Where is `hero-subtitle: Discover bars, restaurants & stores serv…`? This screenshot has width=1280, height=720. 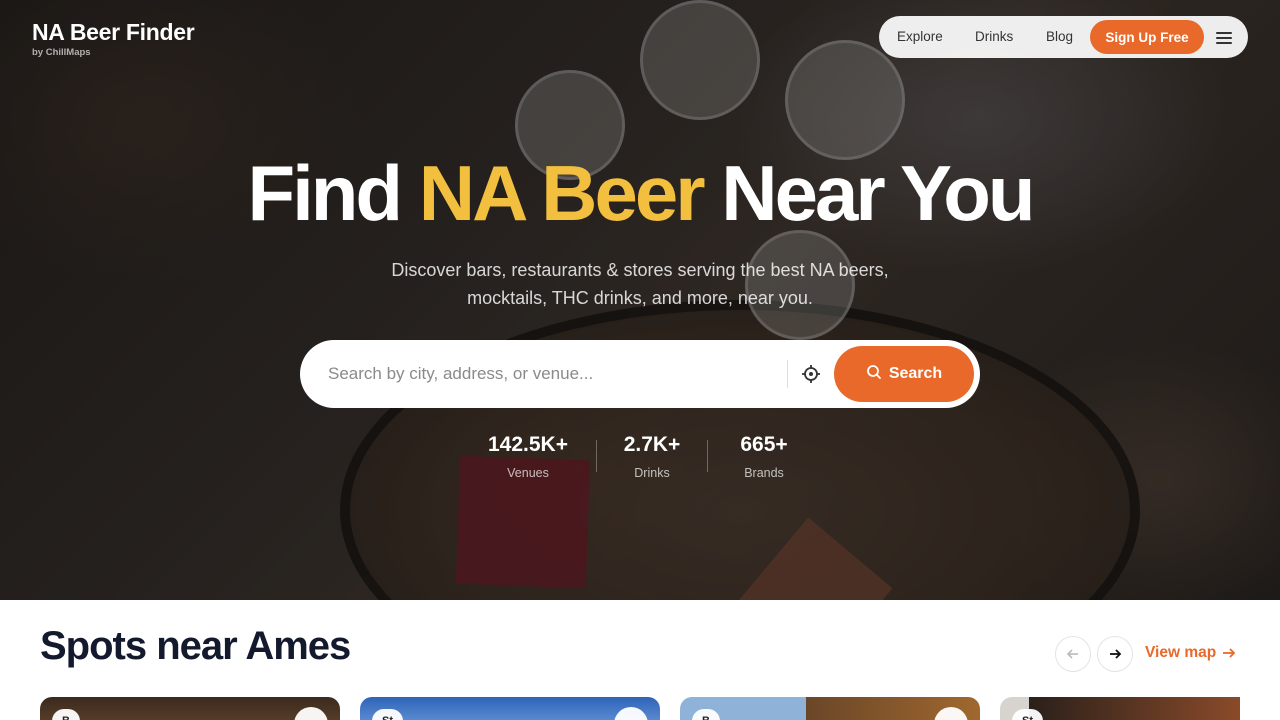
hero-subtitle: Discover bars, restaurants & stores serv… is located at coordinates (640, 284).